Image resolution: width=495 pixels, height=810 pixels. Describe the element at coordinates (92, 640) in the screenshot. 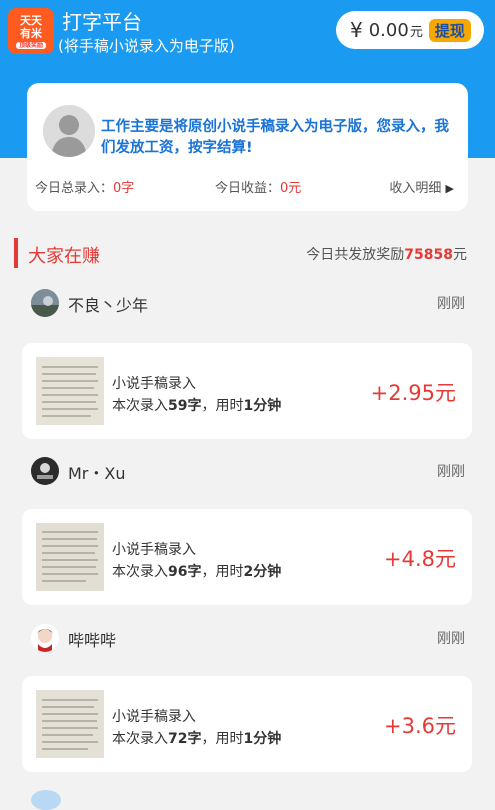

I see `user-name: 哔哔哔` at that location.